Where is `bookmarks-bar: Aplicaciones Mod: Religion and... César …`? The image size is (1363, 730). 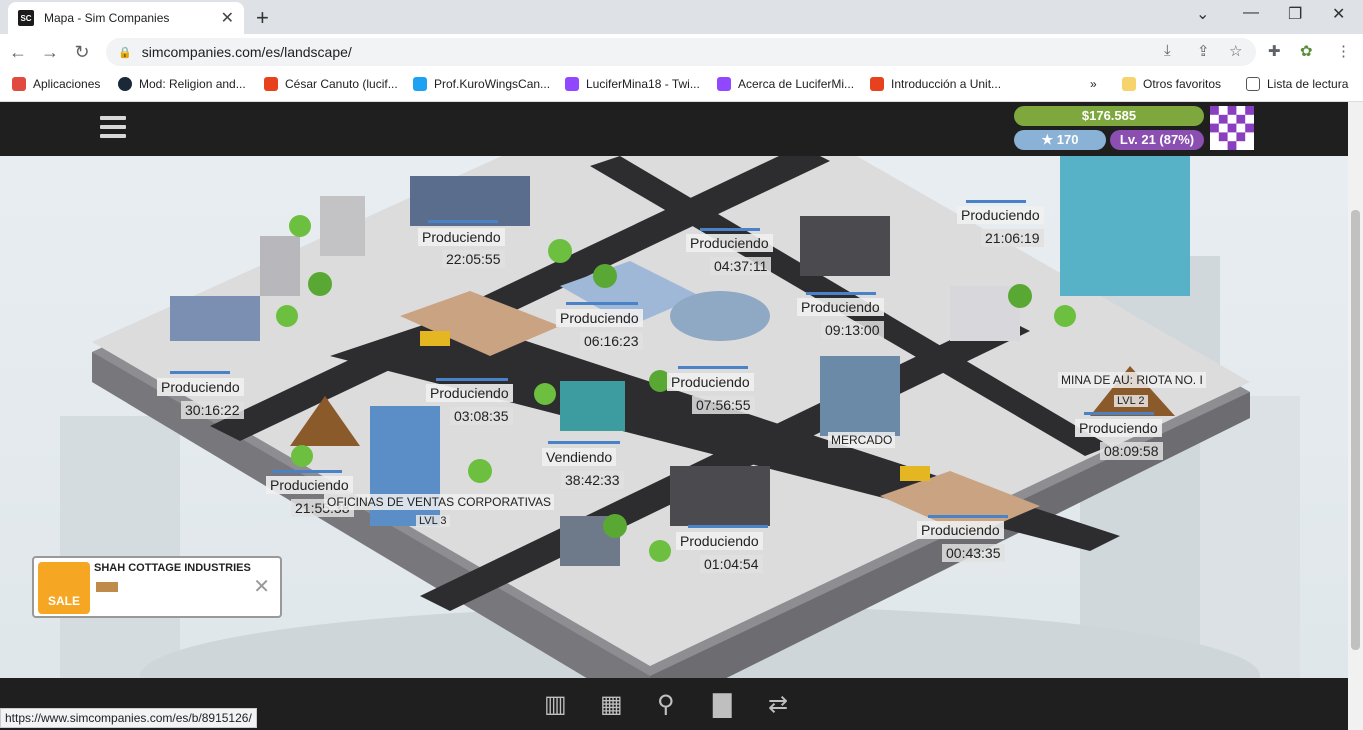 bookmarks-bar: Aplicaciones Mod: Religion and... César … is located at coordinates (681, 86).